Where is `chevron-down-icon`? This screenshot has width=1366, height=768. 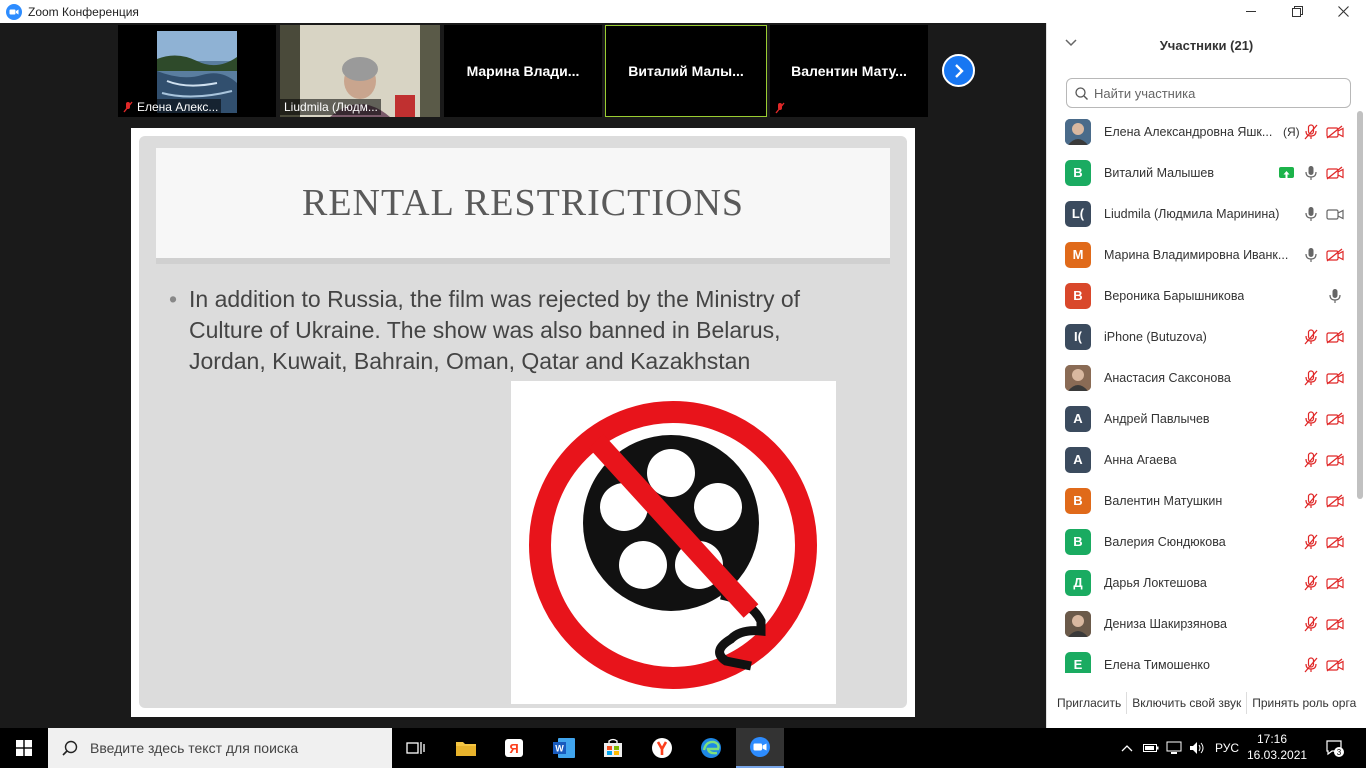 chevron-down-icon is located at coordinates (1071, 43).